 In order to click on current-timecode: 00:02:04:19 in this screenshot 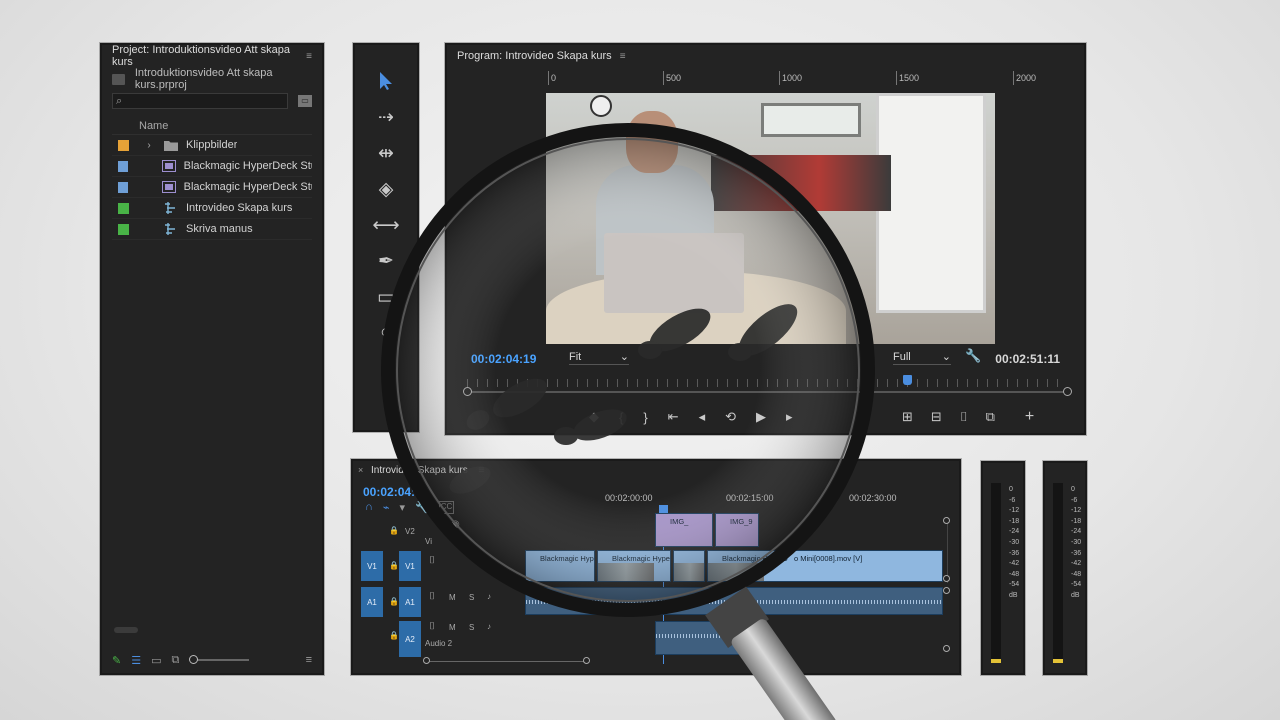, I will do `click(503, 359)`.